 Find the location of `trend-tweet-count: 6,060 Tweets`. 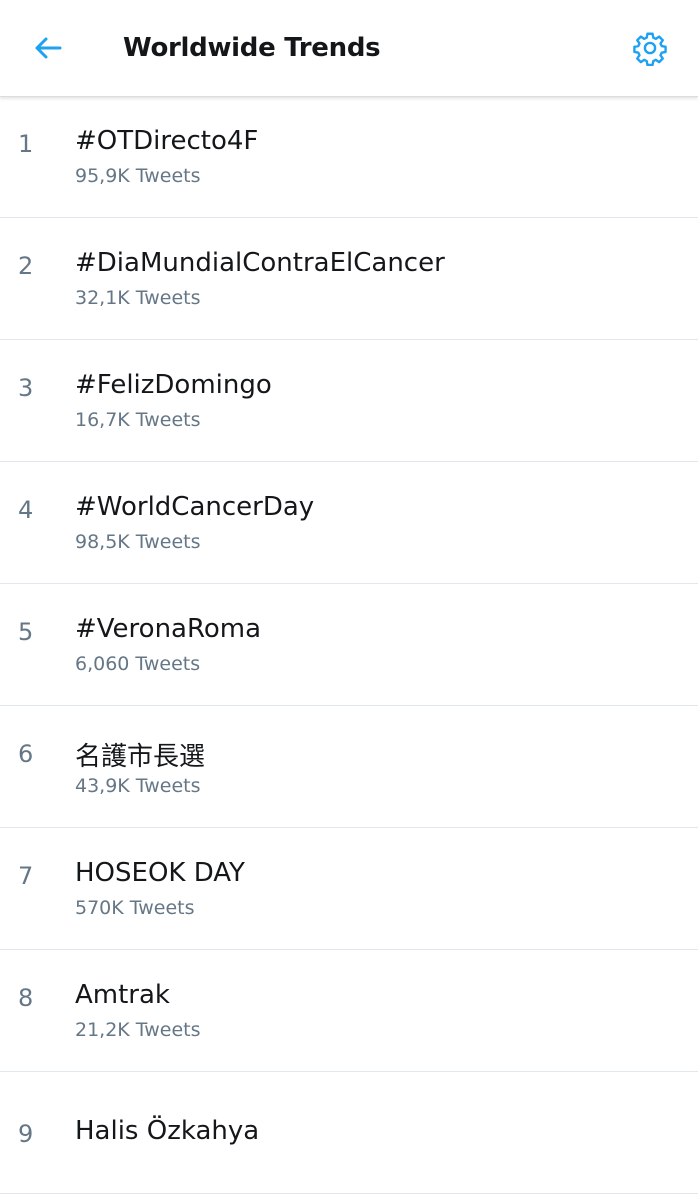

trend-tweet-count: 6,060 Tweets is located at coordinates (138, 664).